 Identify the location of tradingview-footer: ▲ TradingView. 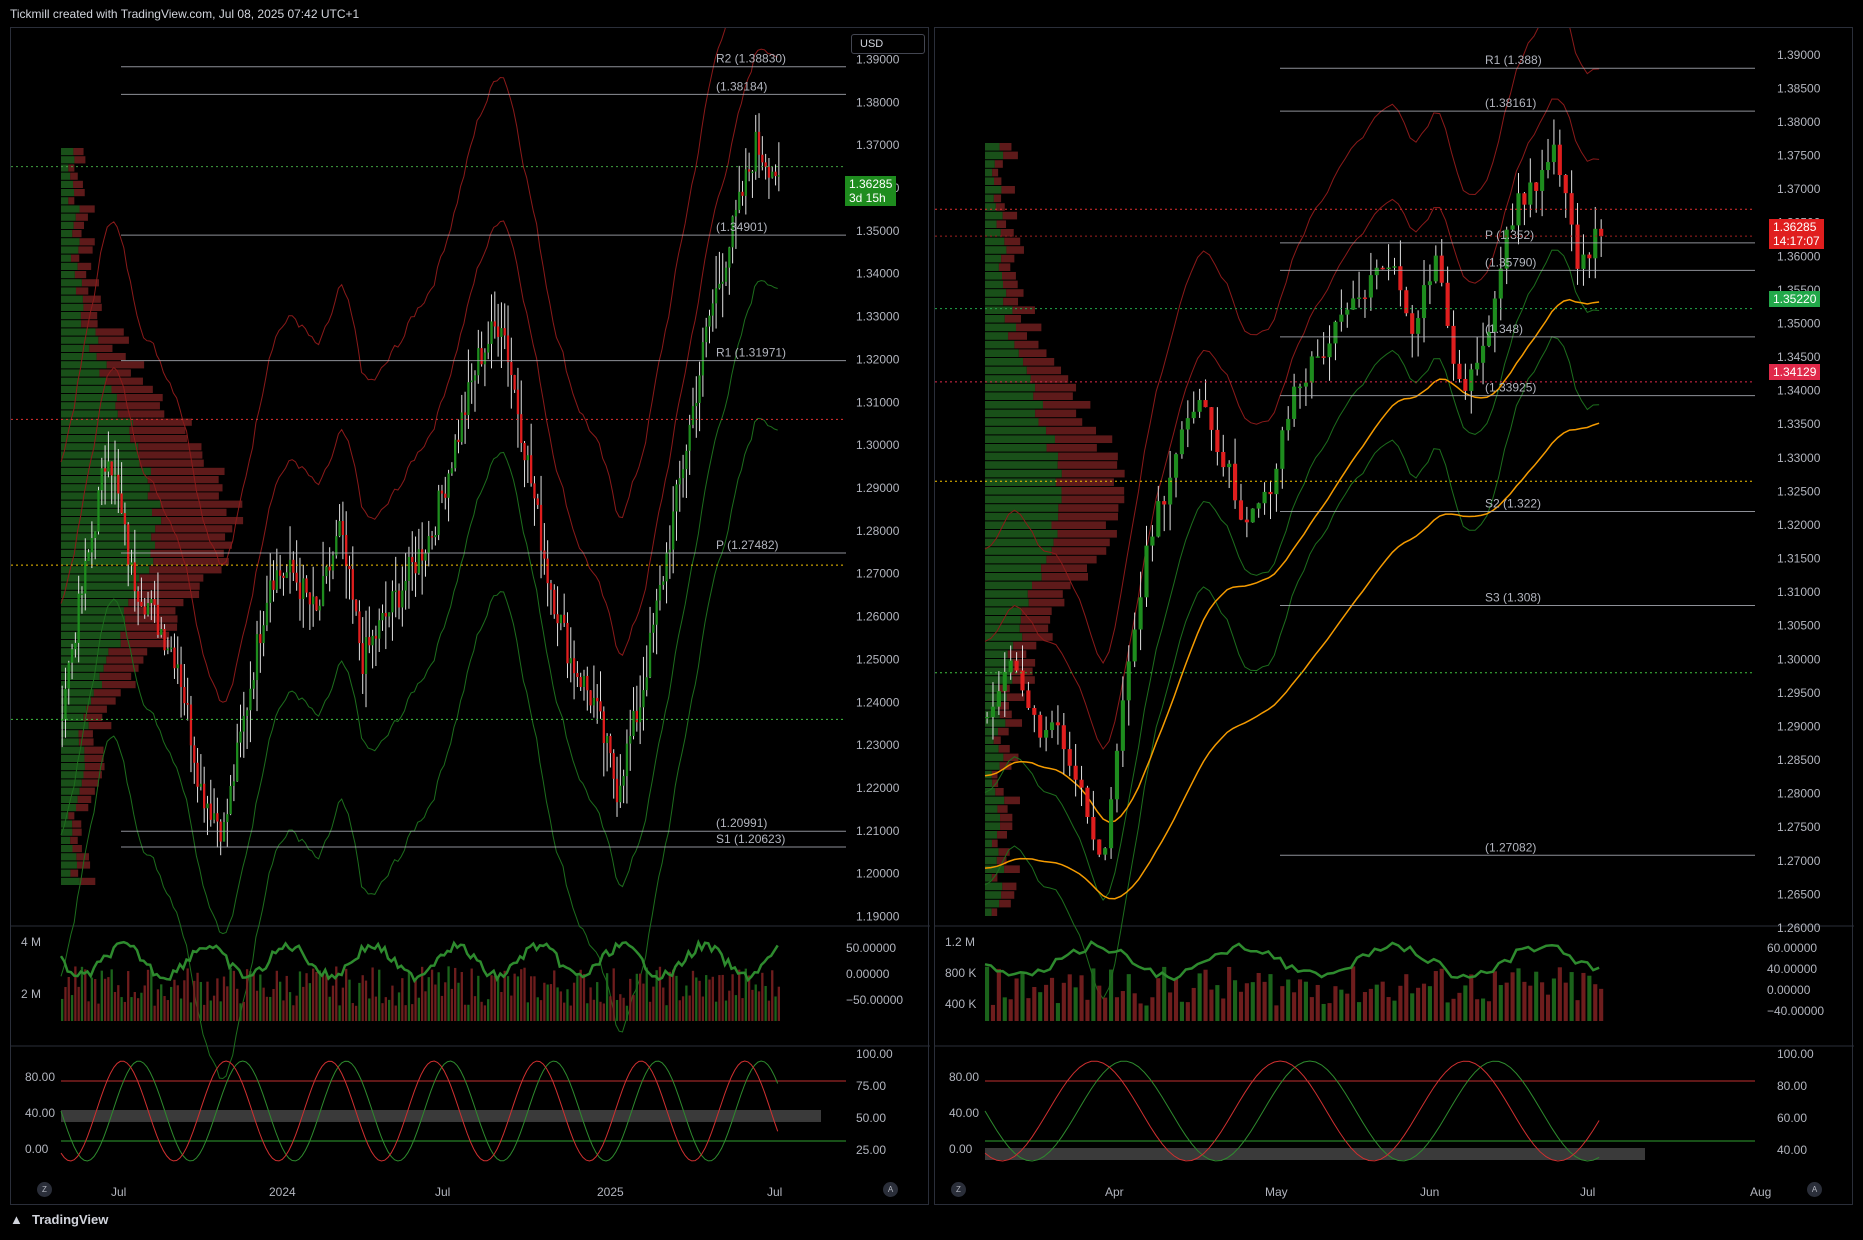
(59, 1223).